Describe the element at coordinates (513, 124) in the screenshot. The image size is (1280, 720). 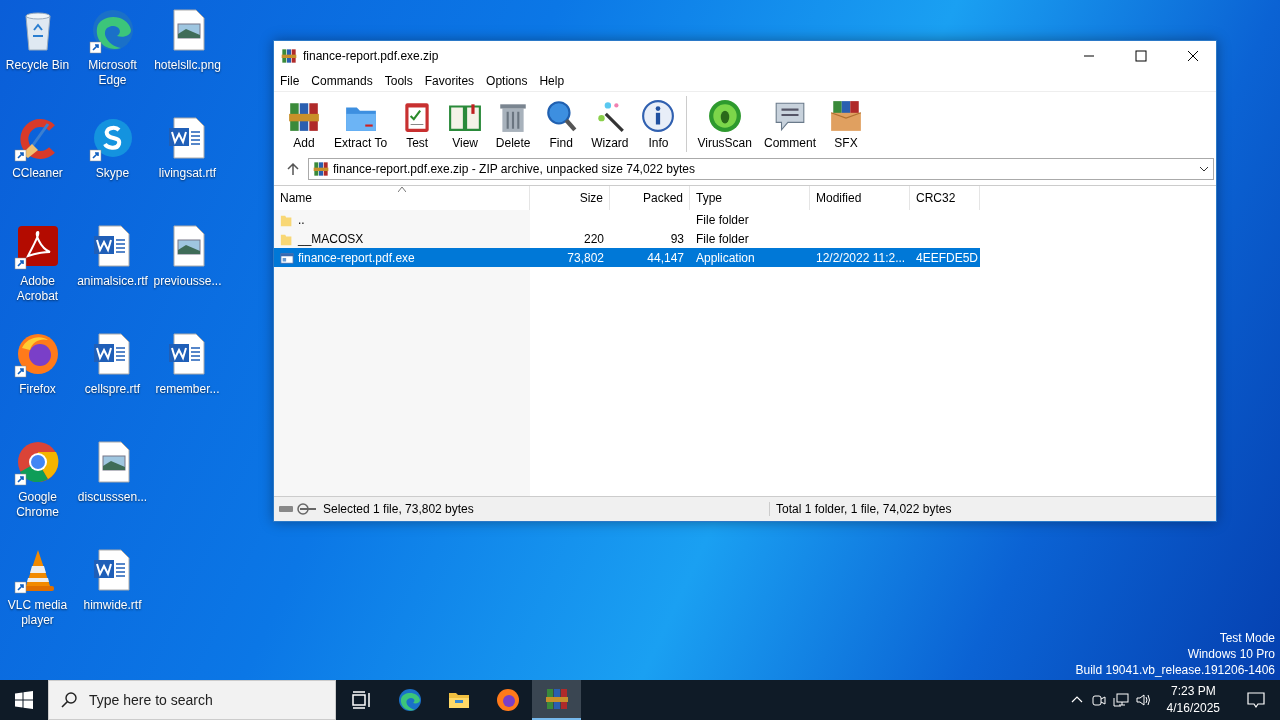
I see `toolbar-button: Delete` at that location.